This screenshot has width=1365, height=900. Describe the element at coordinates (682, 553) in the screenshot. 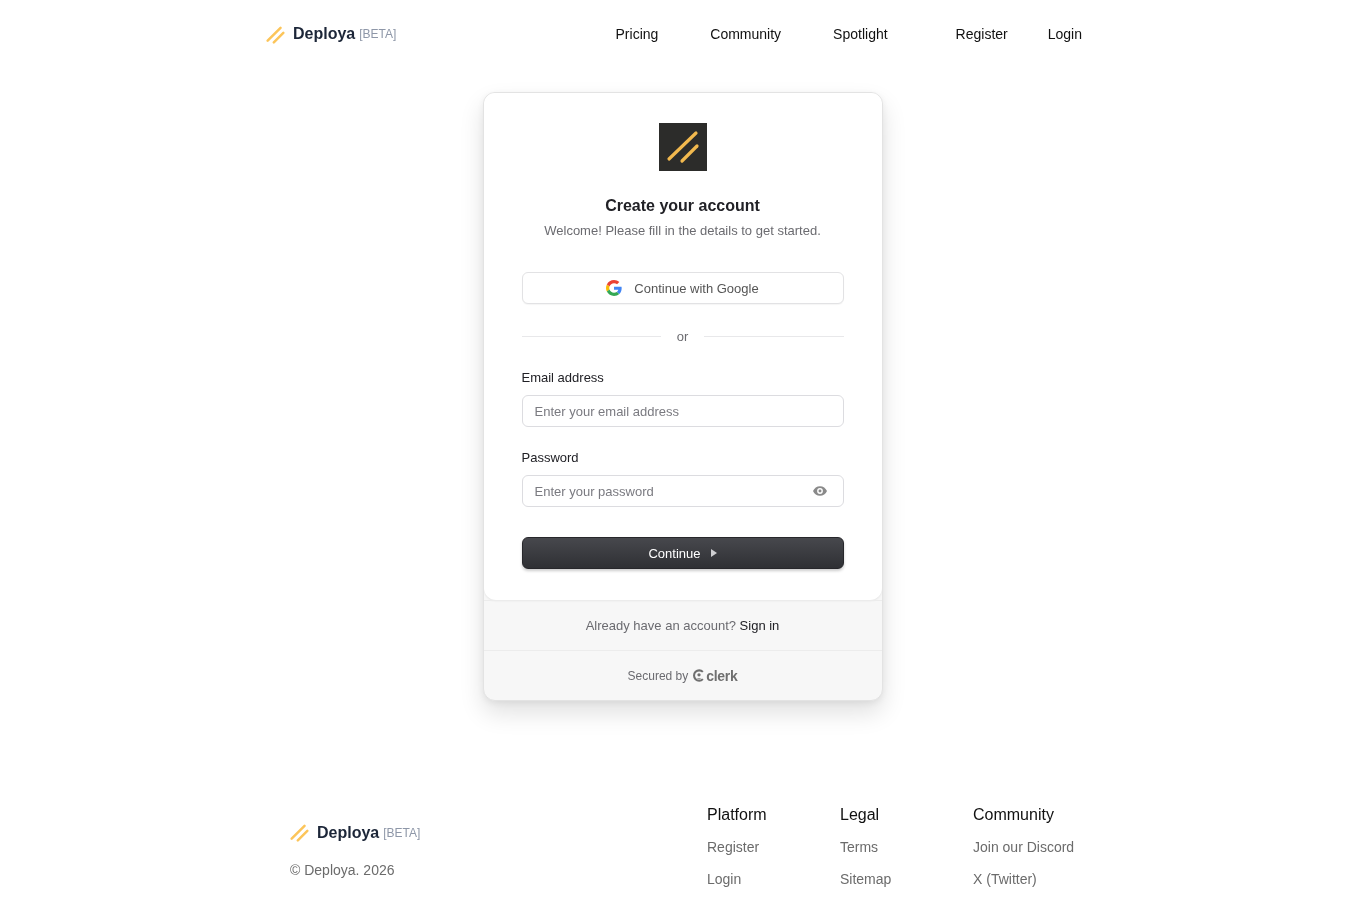

I see `continue-button: Continue` at that location.